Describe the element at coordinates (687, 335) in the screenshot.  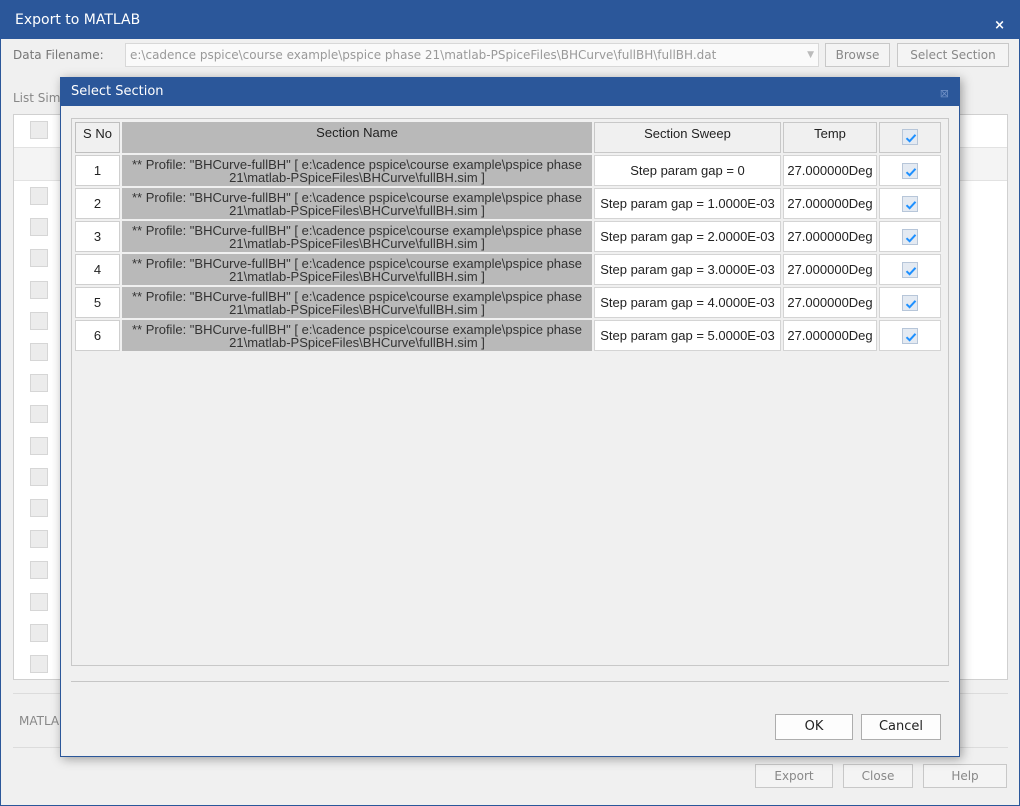
I see `row-section-sweep: Step param gap = 5.0000E-03` at that location.